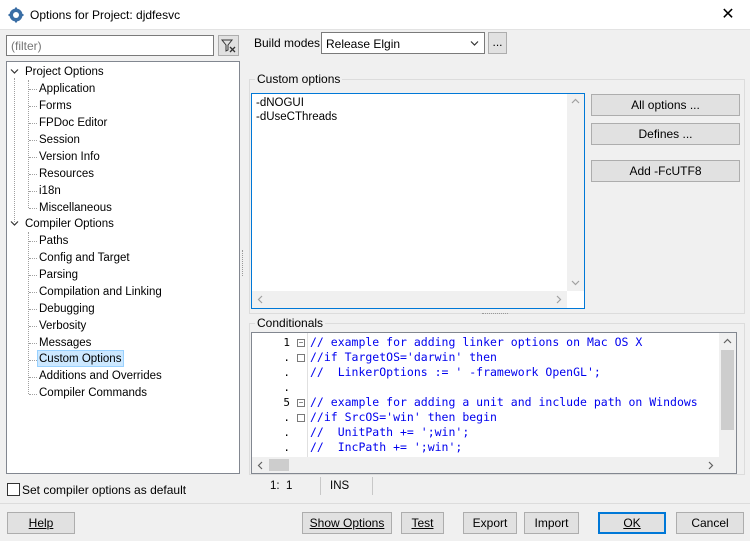  Describe the element at coordinates (80, 359) in the screenshot. I see `tree-item-custom-options: Custom Options` at that location.